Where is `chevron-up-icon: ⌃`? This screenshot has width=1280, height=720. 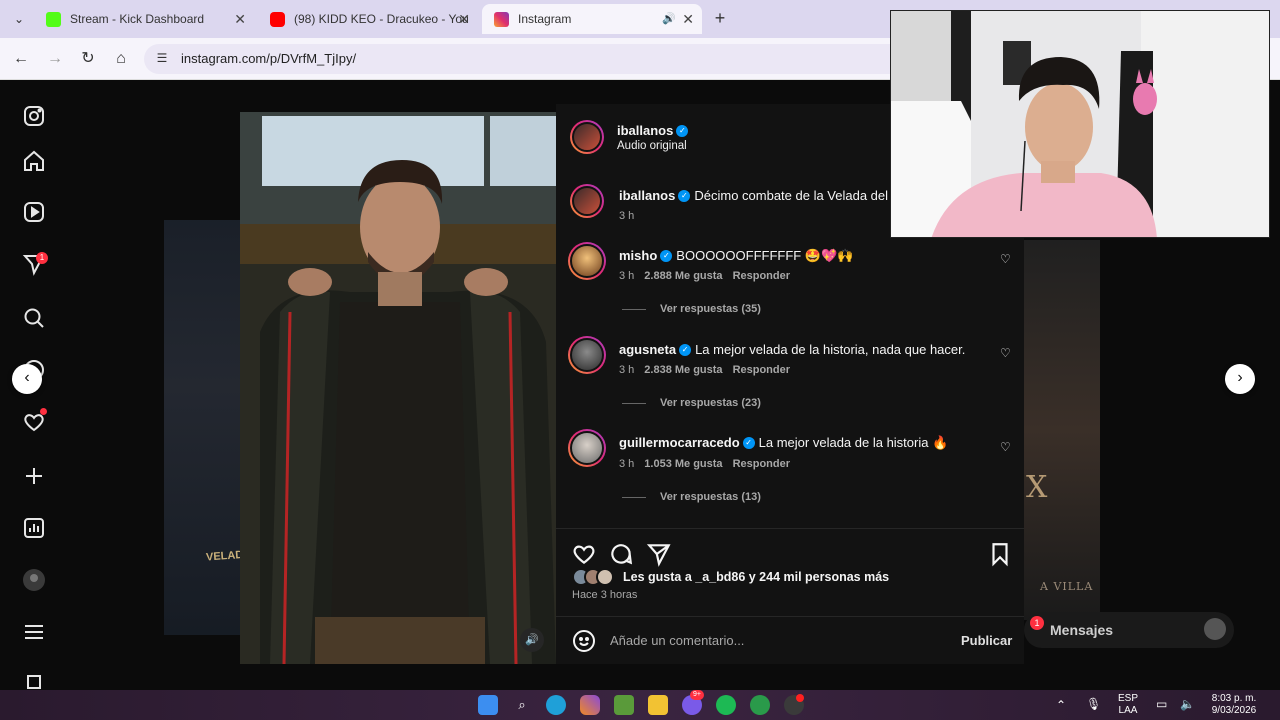
chevron-up-icon: ⌃ is located at coordinates (1061, 705).